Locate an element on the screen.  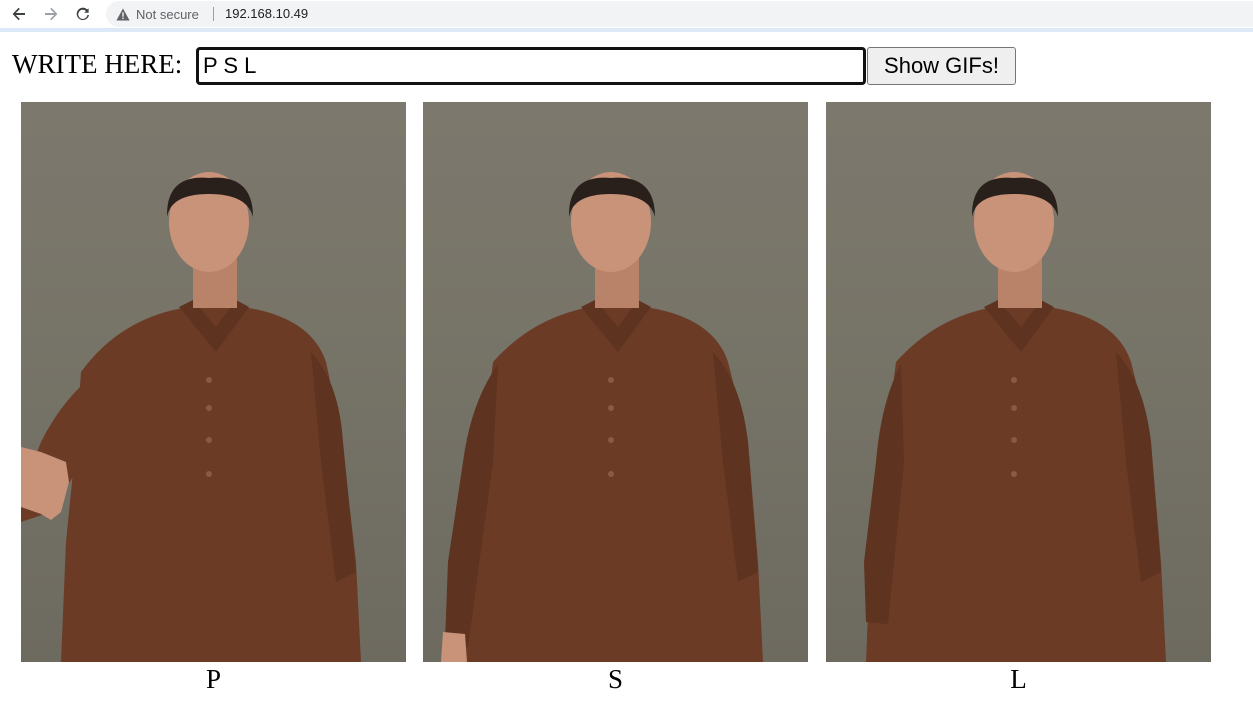
write-here-label: WRITE HERE: is located at coordinates (97, 64).